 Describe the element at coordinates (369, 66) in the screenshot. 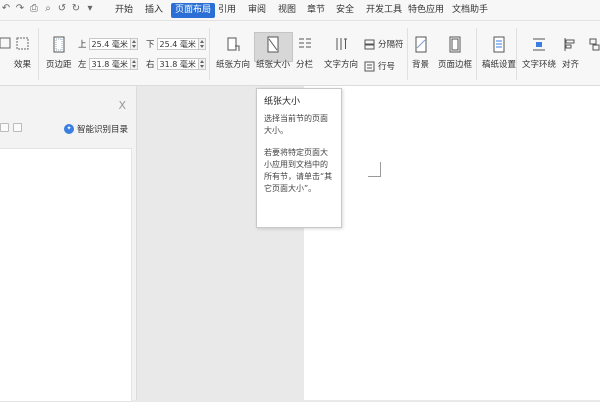

I see `line-number-icon` at that location.